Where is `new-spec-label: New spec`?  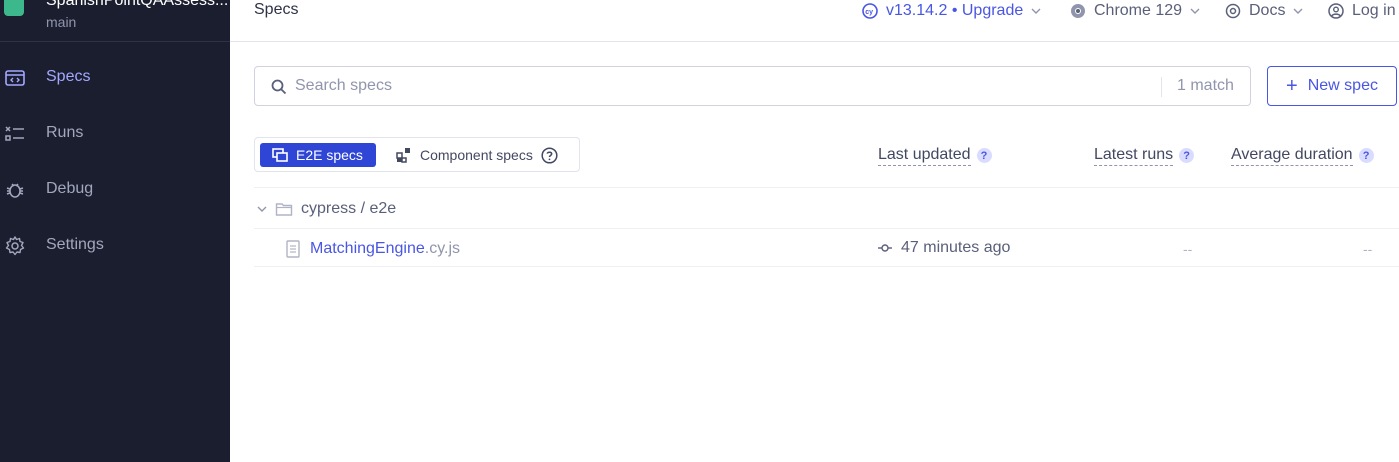 new-spec-label: New spec is located at coordinates (1342, 85).